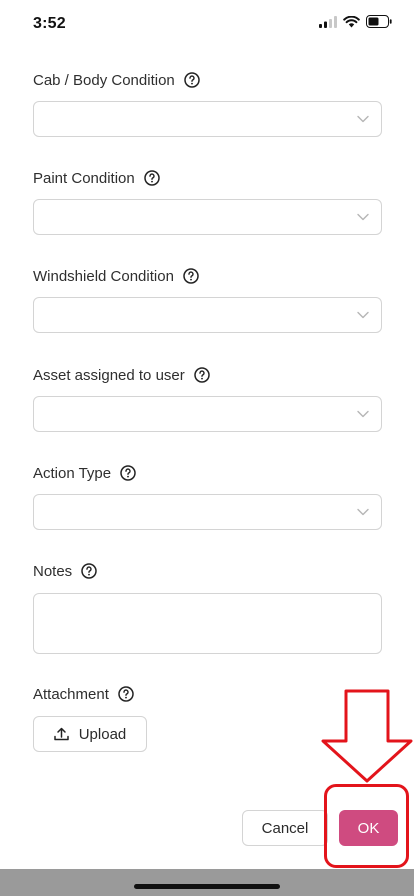 This screenshot has width=414, height=896. I want to click on signal-icon, so click(328, 21).